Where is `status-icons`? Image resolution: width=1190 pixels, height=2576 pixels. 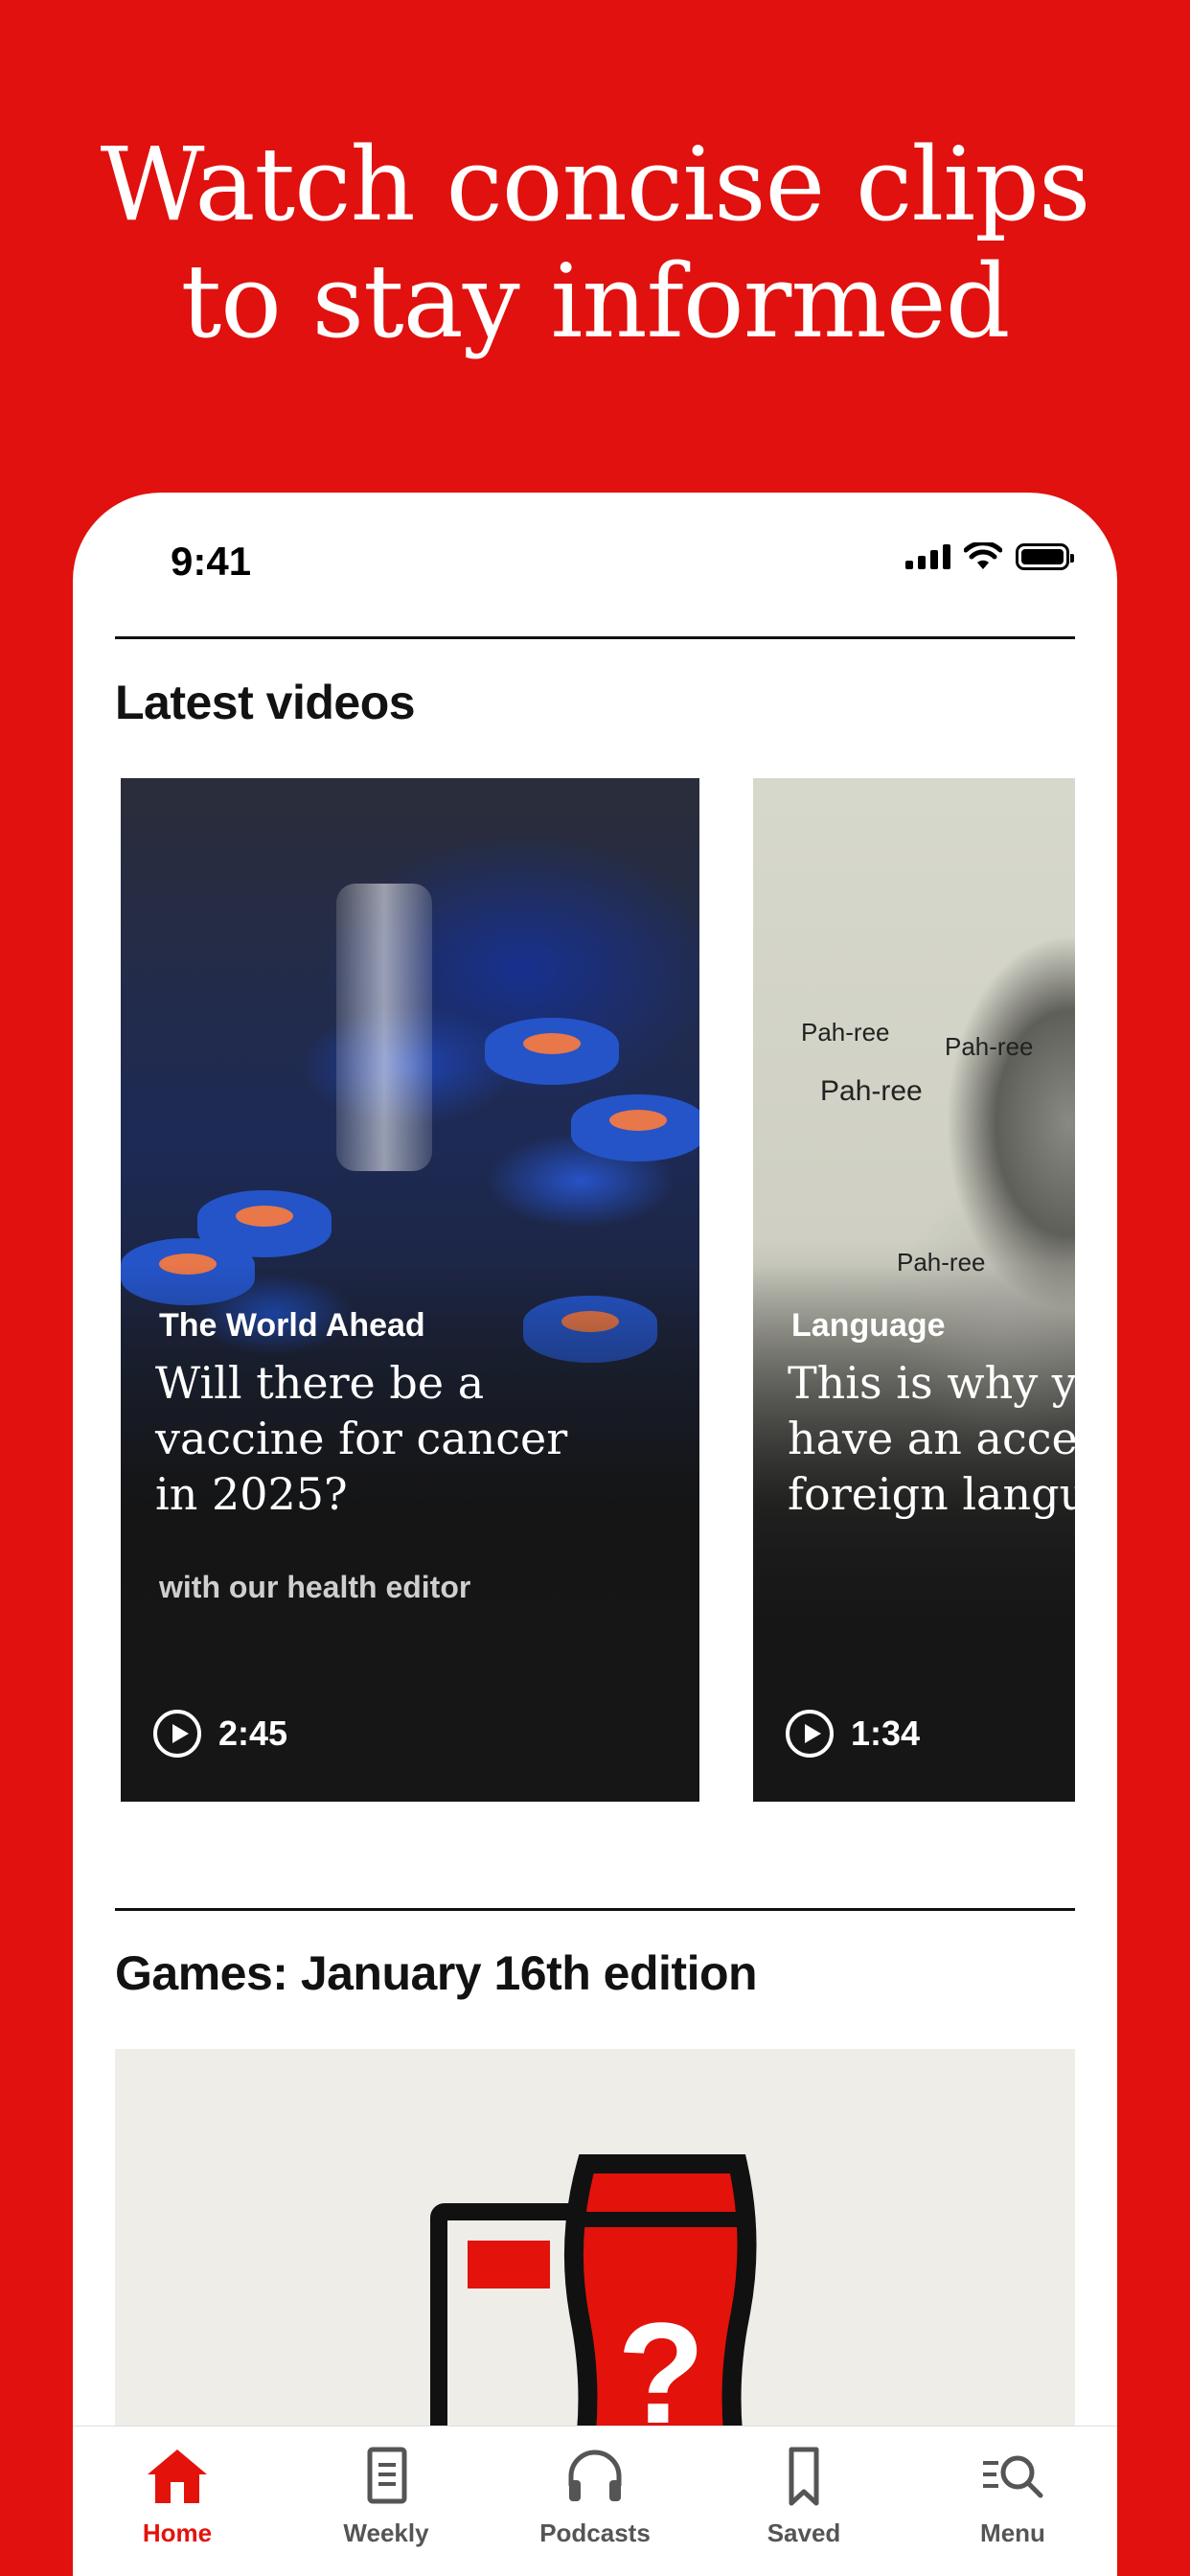
status-icons is located at coordinates (989, 556).